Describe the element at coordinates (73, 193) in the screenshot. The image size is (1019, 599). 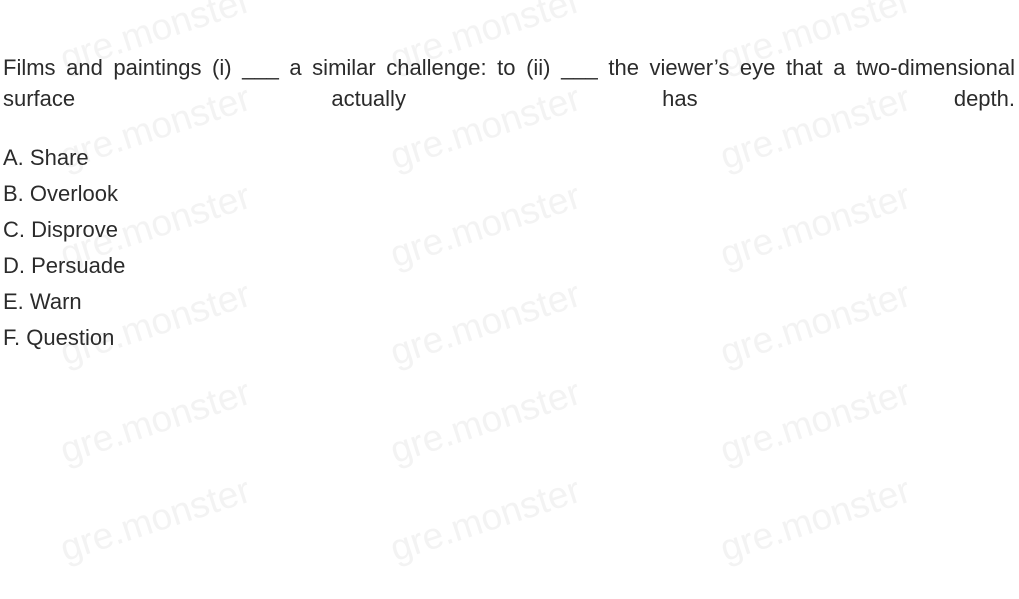
I see `option-text: Overlook` at that location.